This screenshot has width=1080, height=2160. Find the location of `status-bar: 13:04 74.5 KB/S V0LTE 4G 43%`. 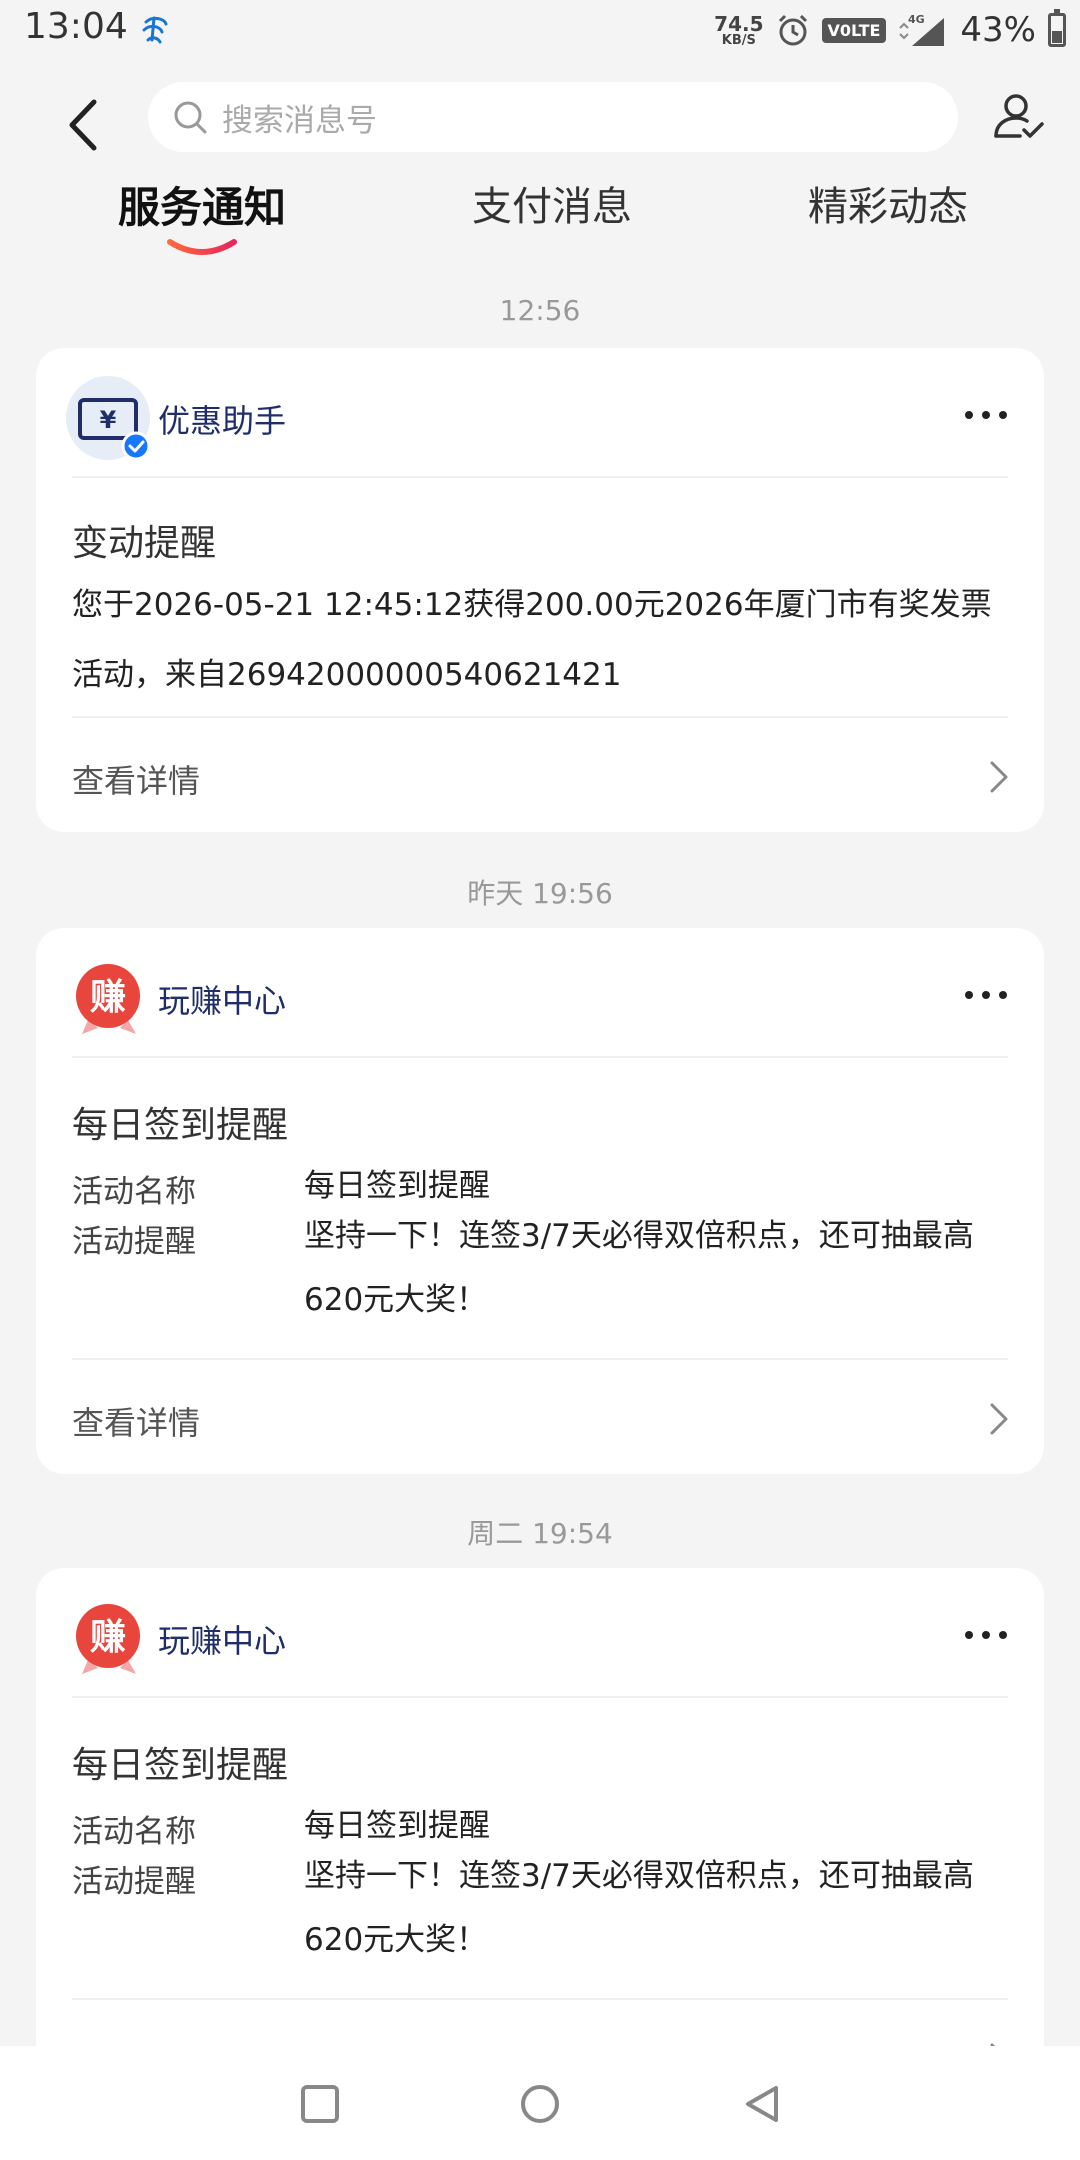

status-bar: 13:04 74.5 KB/S V0LTE 4G 43% is located at coordinates (540, 31).